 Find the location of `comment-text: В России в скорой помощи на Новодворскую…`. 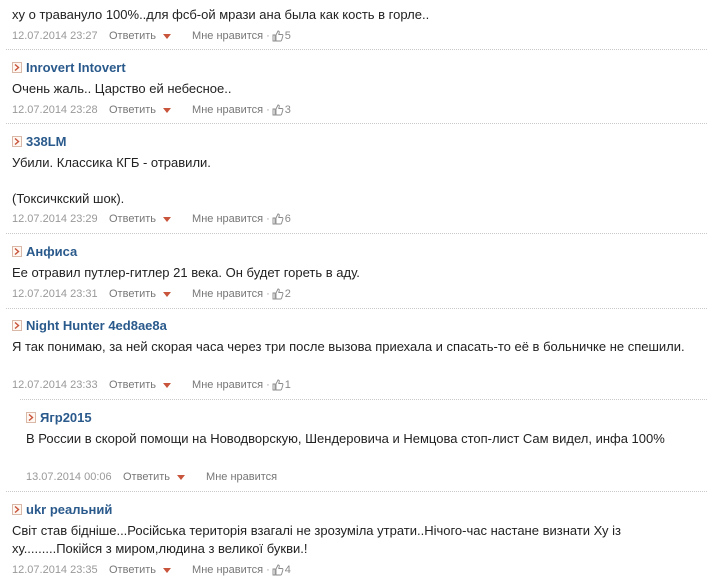

comment-text: В России в скорой помощи на Новодворскую… is located at coordinates (345, 438).